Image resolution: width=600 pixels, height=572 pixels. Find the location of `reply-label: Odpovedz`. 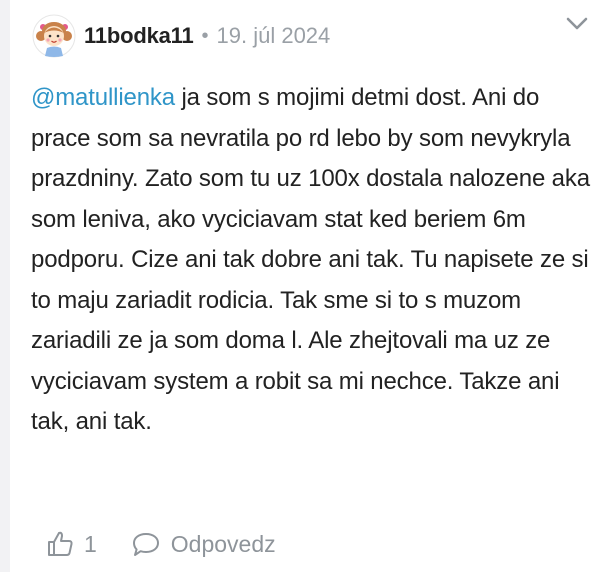

reply-label: Odpovedz is located at coordinates (223, 543).